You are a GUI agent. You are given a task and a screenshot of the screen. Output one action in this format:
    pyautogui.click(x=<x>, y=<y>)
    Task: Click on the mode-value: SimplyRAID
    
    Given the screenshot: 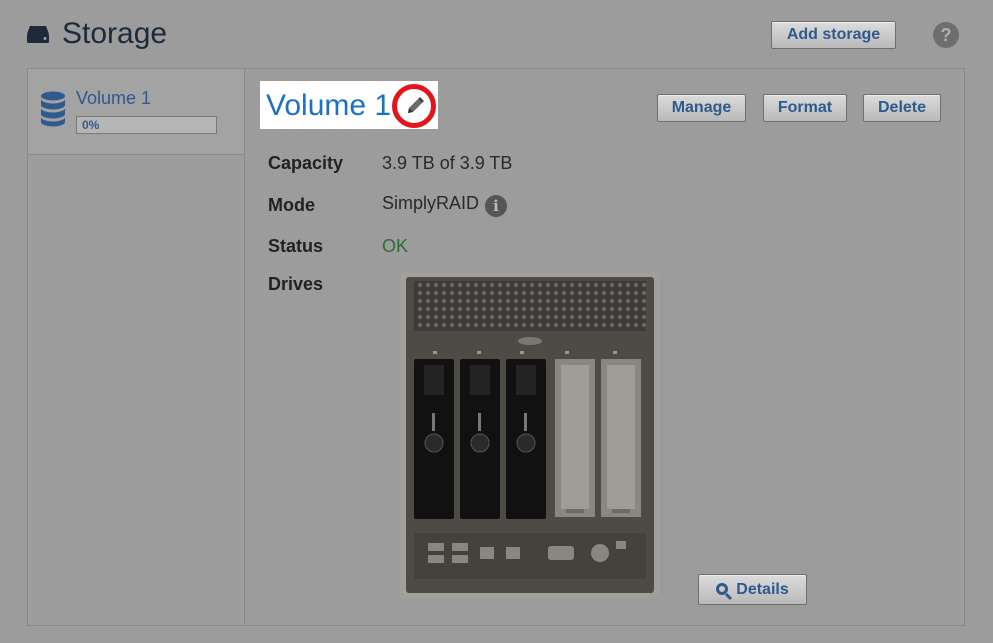 What is the action you would take?
    pyautogui.click(x=431, y=203)
    